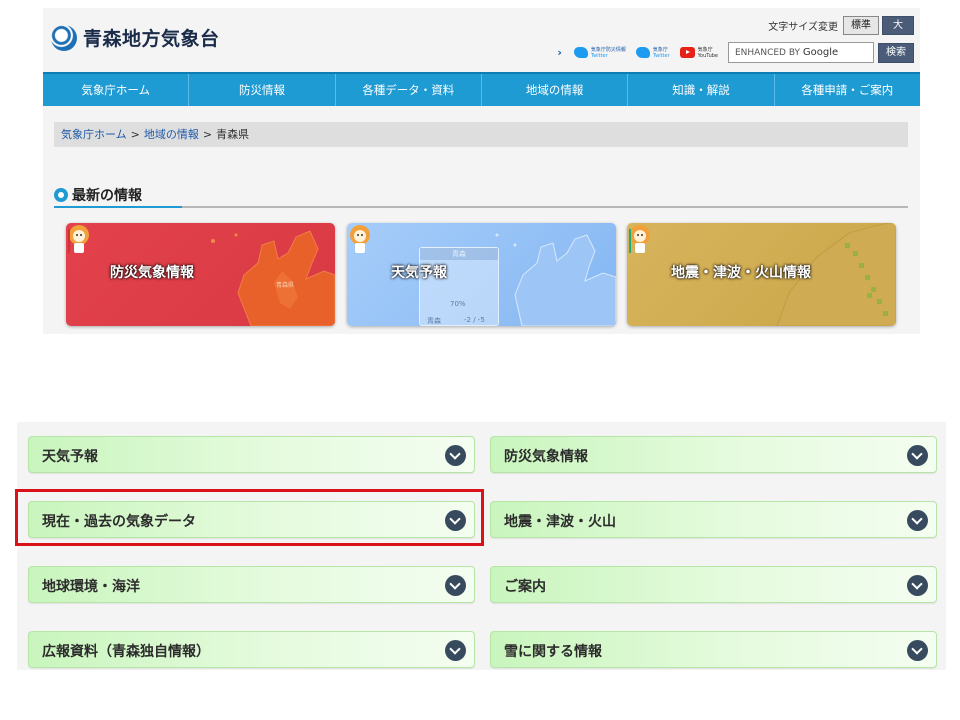  What do you see at coordinates (820, 52) in the screenshot?
I see `search-google-text: Google` at bounding box center [820, 52].